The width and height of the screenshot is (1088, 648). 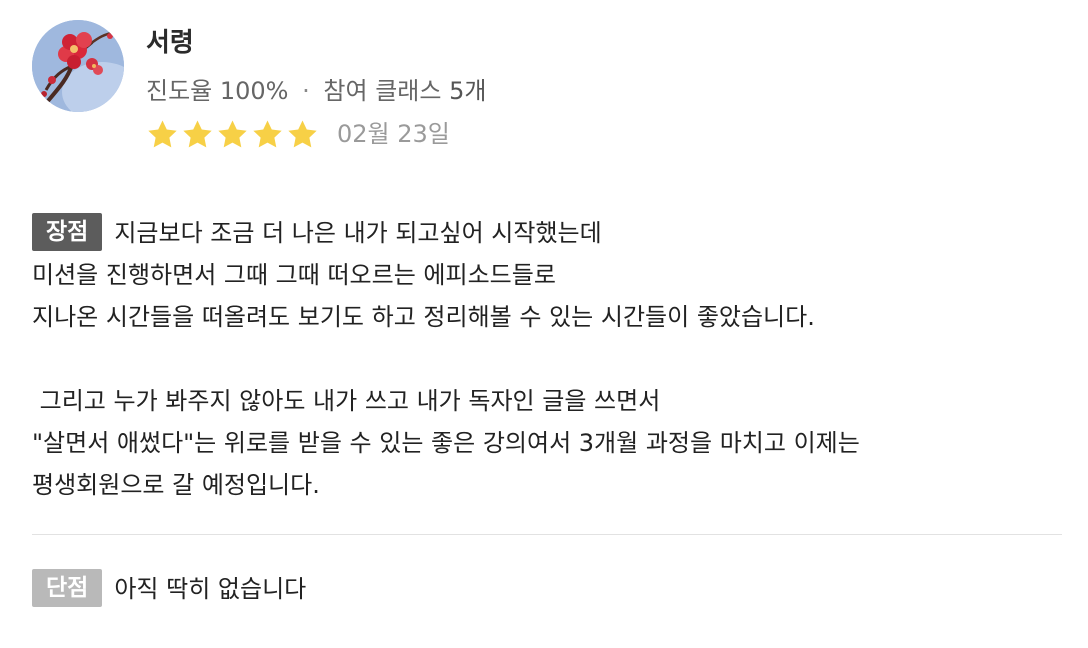 What do you see at coordinates (382, 91) in the screenshot?
I see `classes-label: 참여 클래스` at bounding box center [382, 91].